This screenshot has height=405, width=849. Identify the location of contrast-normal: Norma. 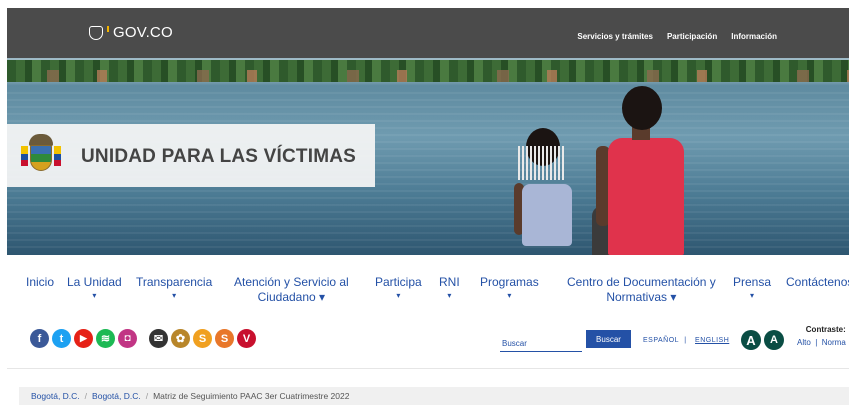
(834, 342).